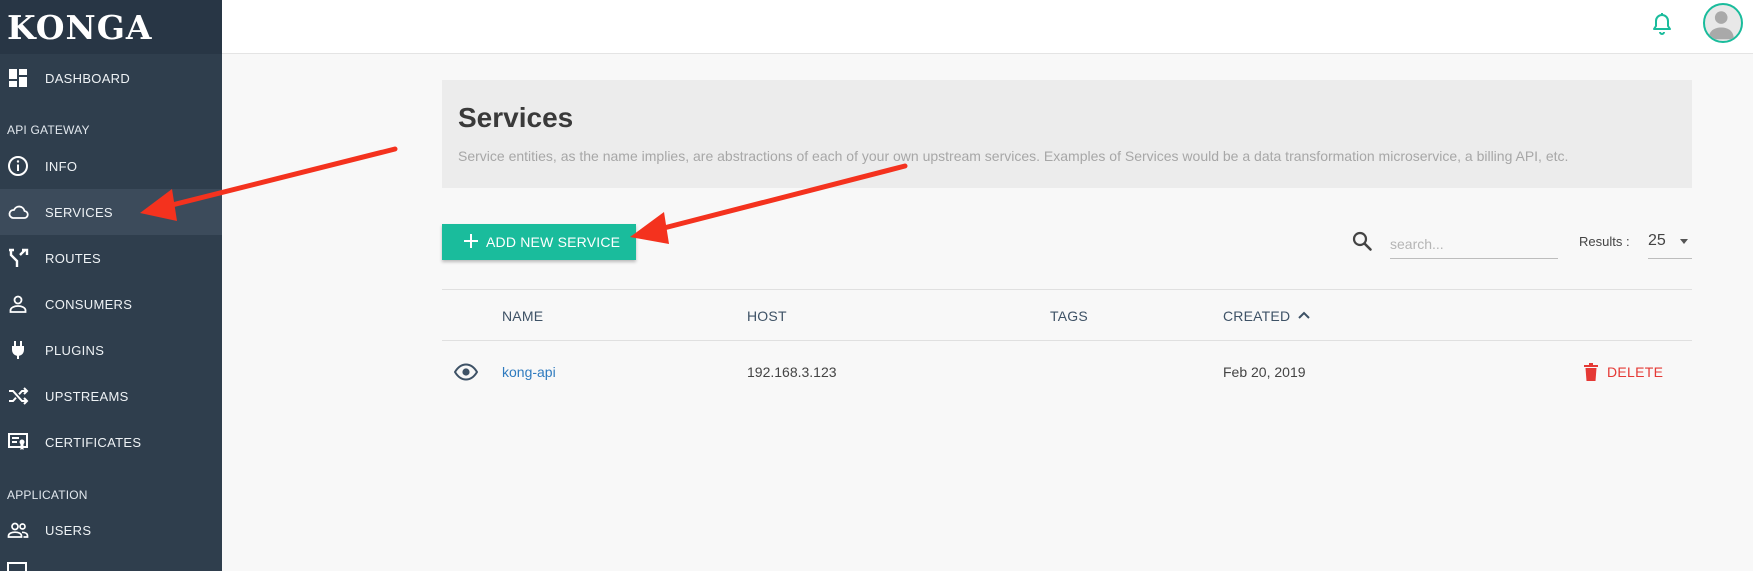 The width and height of the screenshot is (1753, 571). I want to click on sidebar-item-services: SERVICES, so click(111, 212).